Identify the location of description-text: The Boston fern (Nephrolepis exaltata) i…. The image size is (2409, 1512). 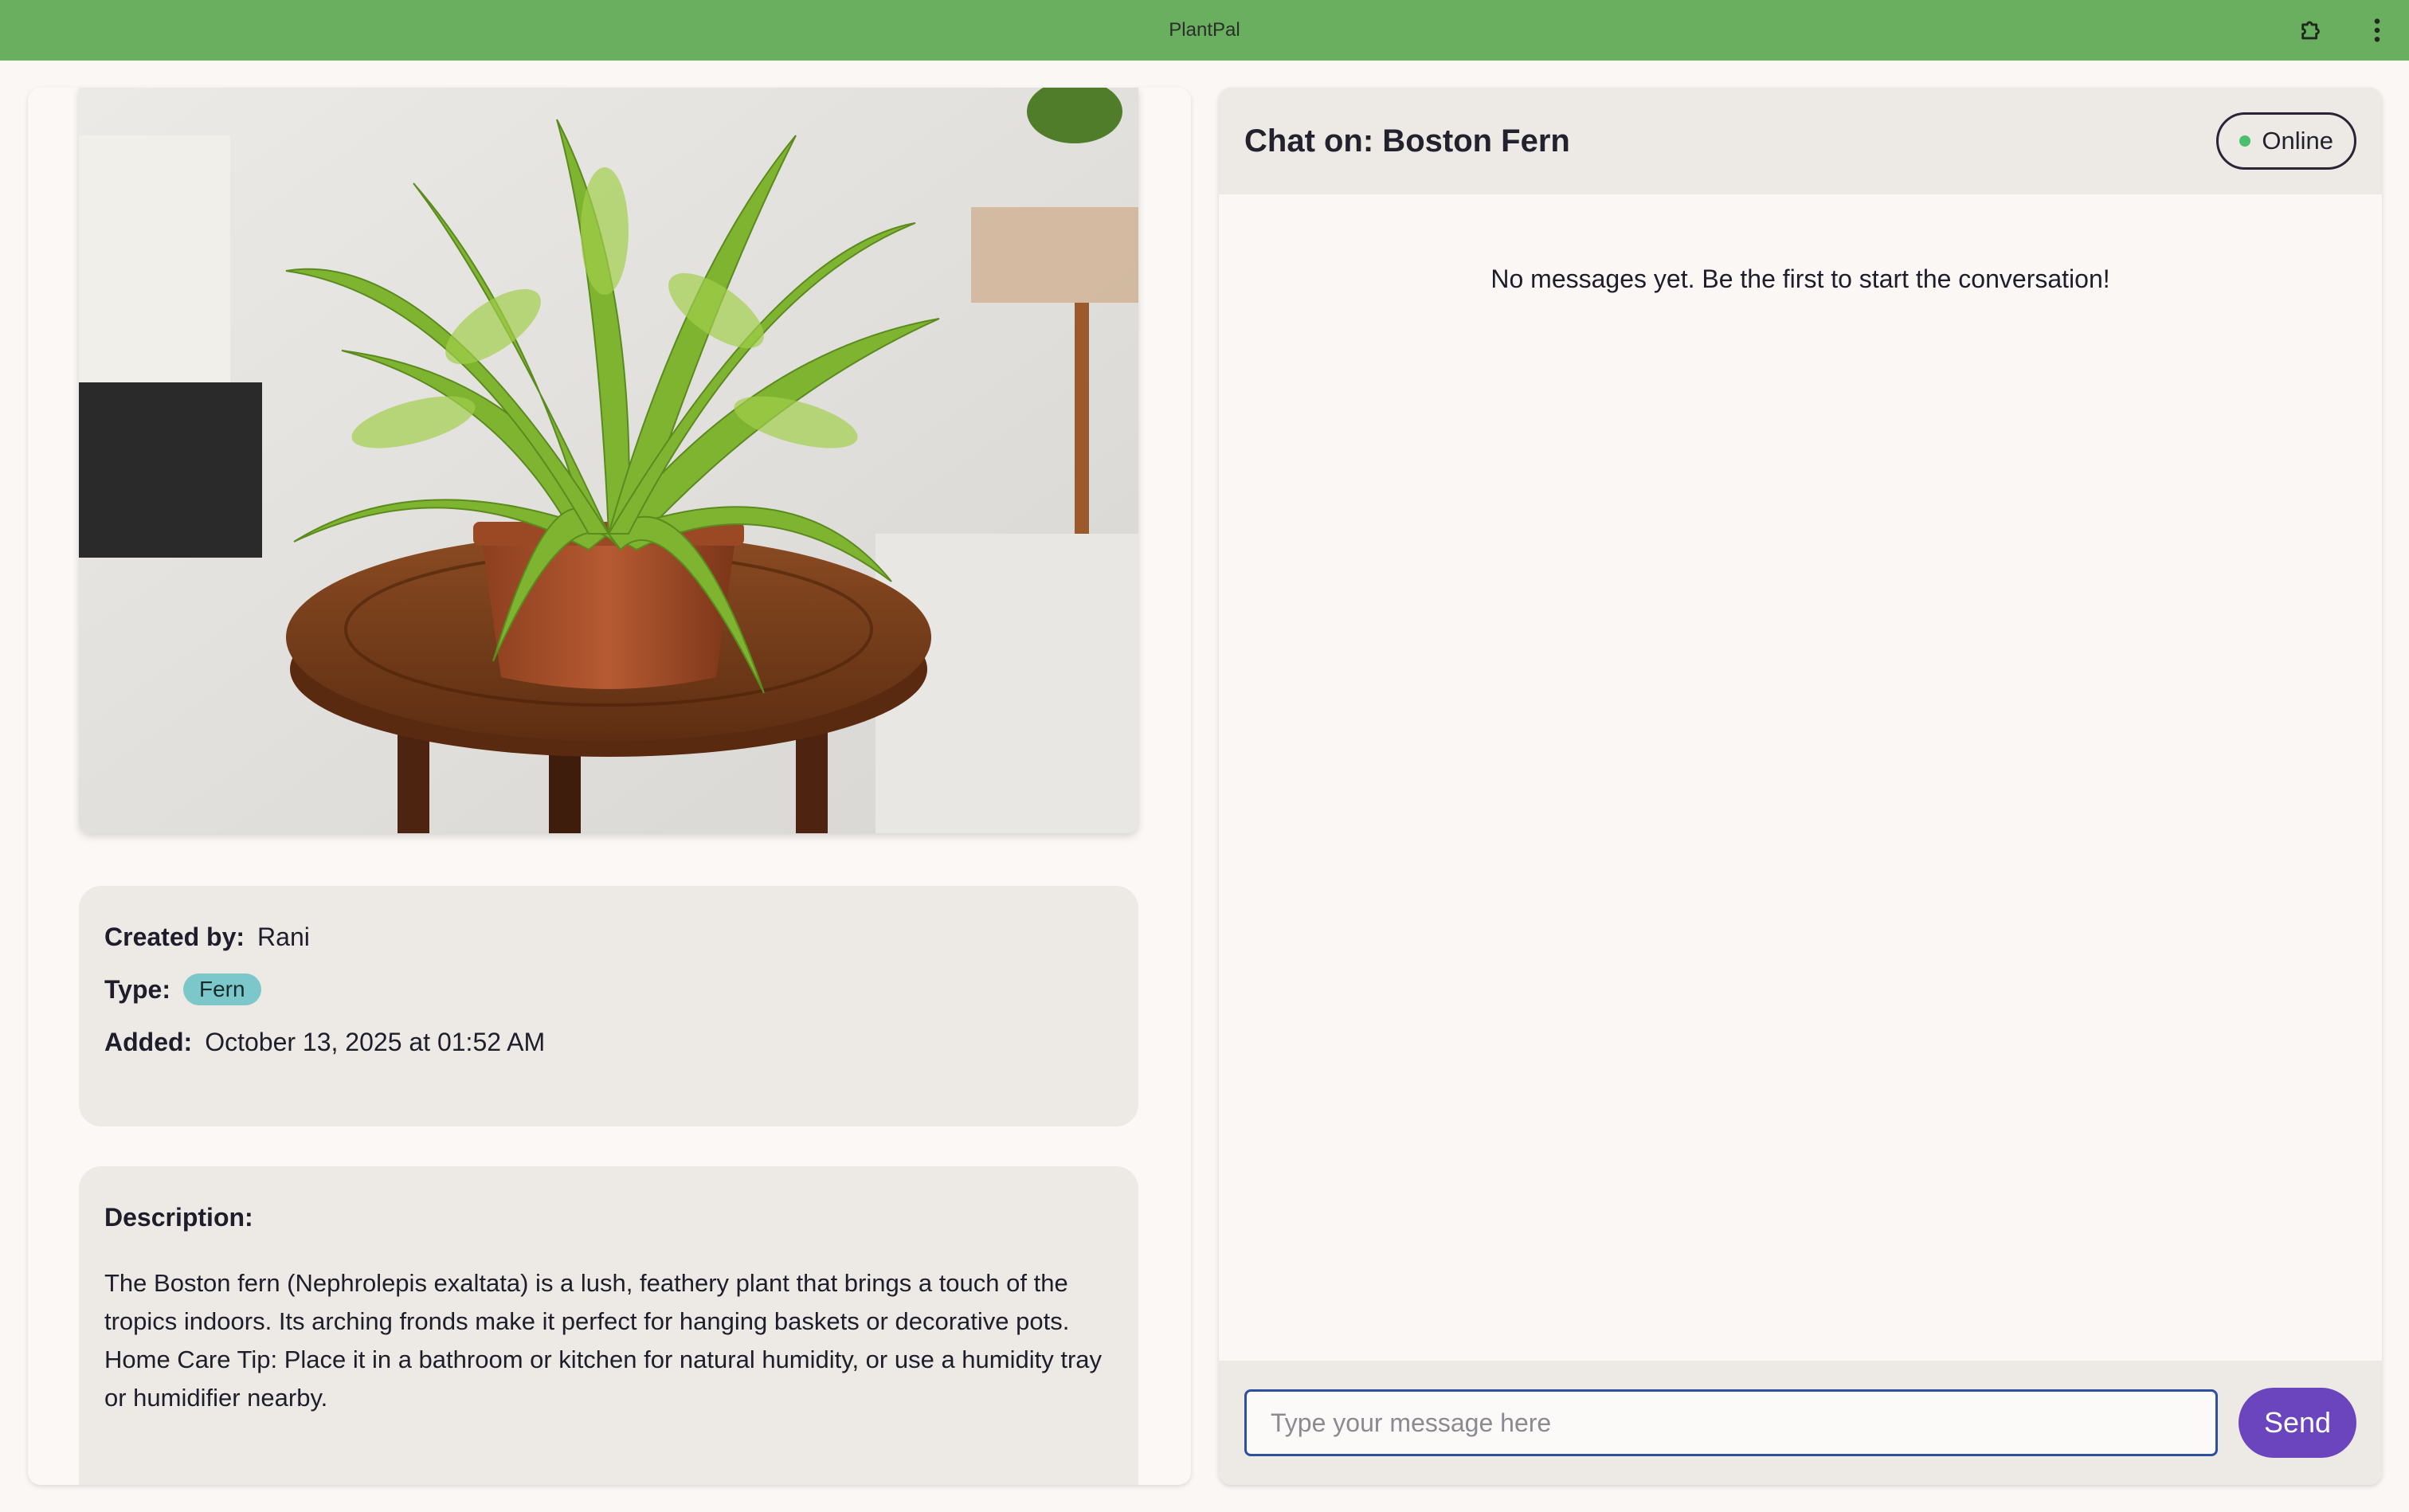
(603, 1340).